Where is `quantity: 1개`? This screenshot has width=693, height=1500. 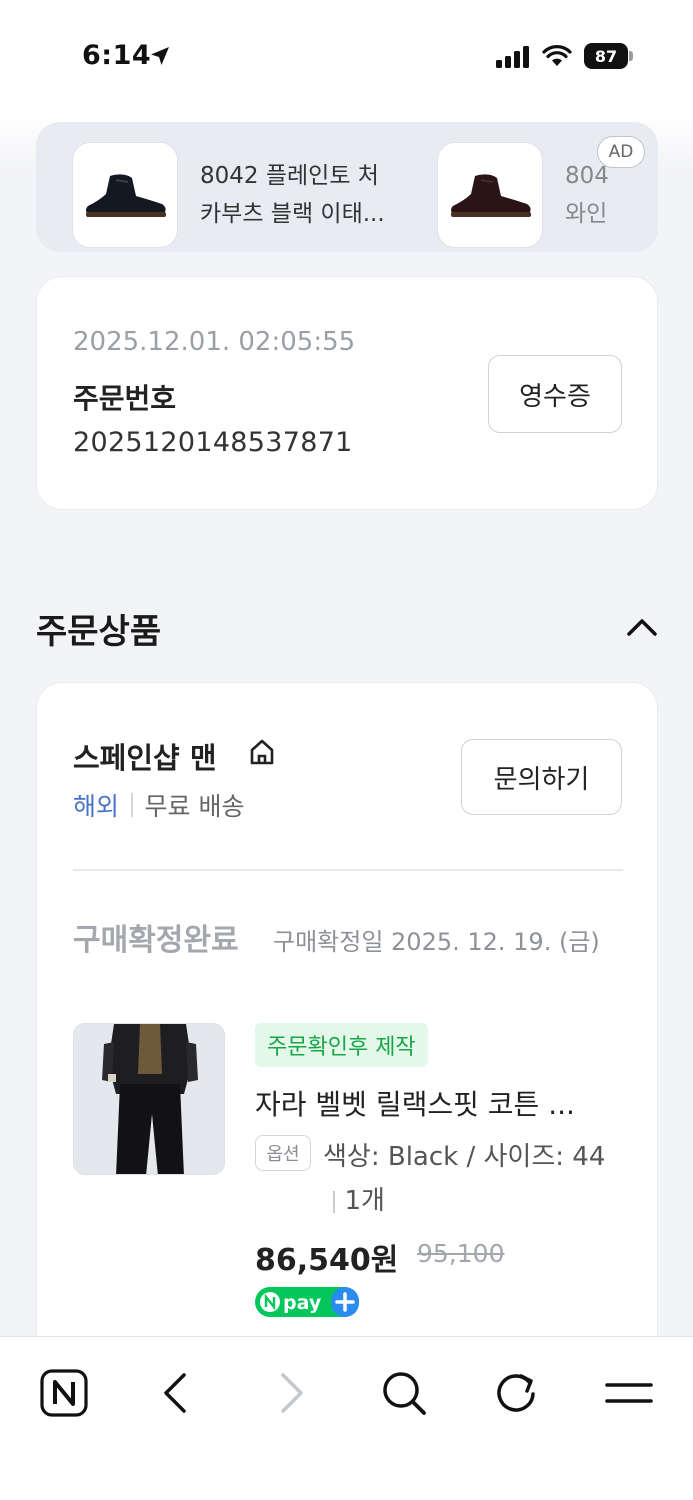 quantity: 1개 is located at coordinates (364, 1201).